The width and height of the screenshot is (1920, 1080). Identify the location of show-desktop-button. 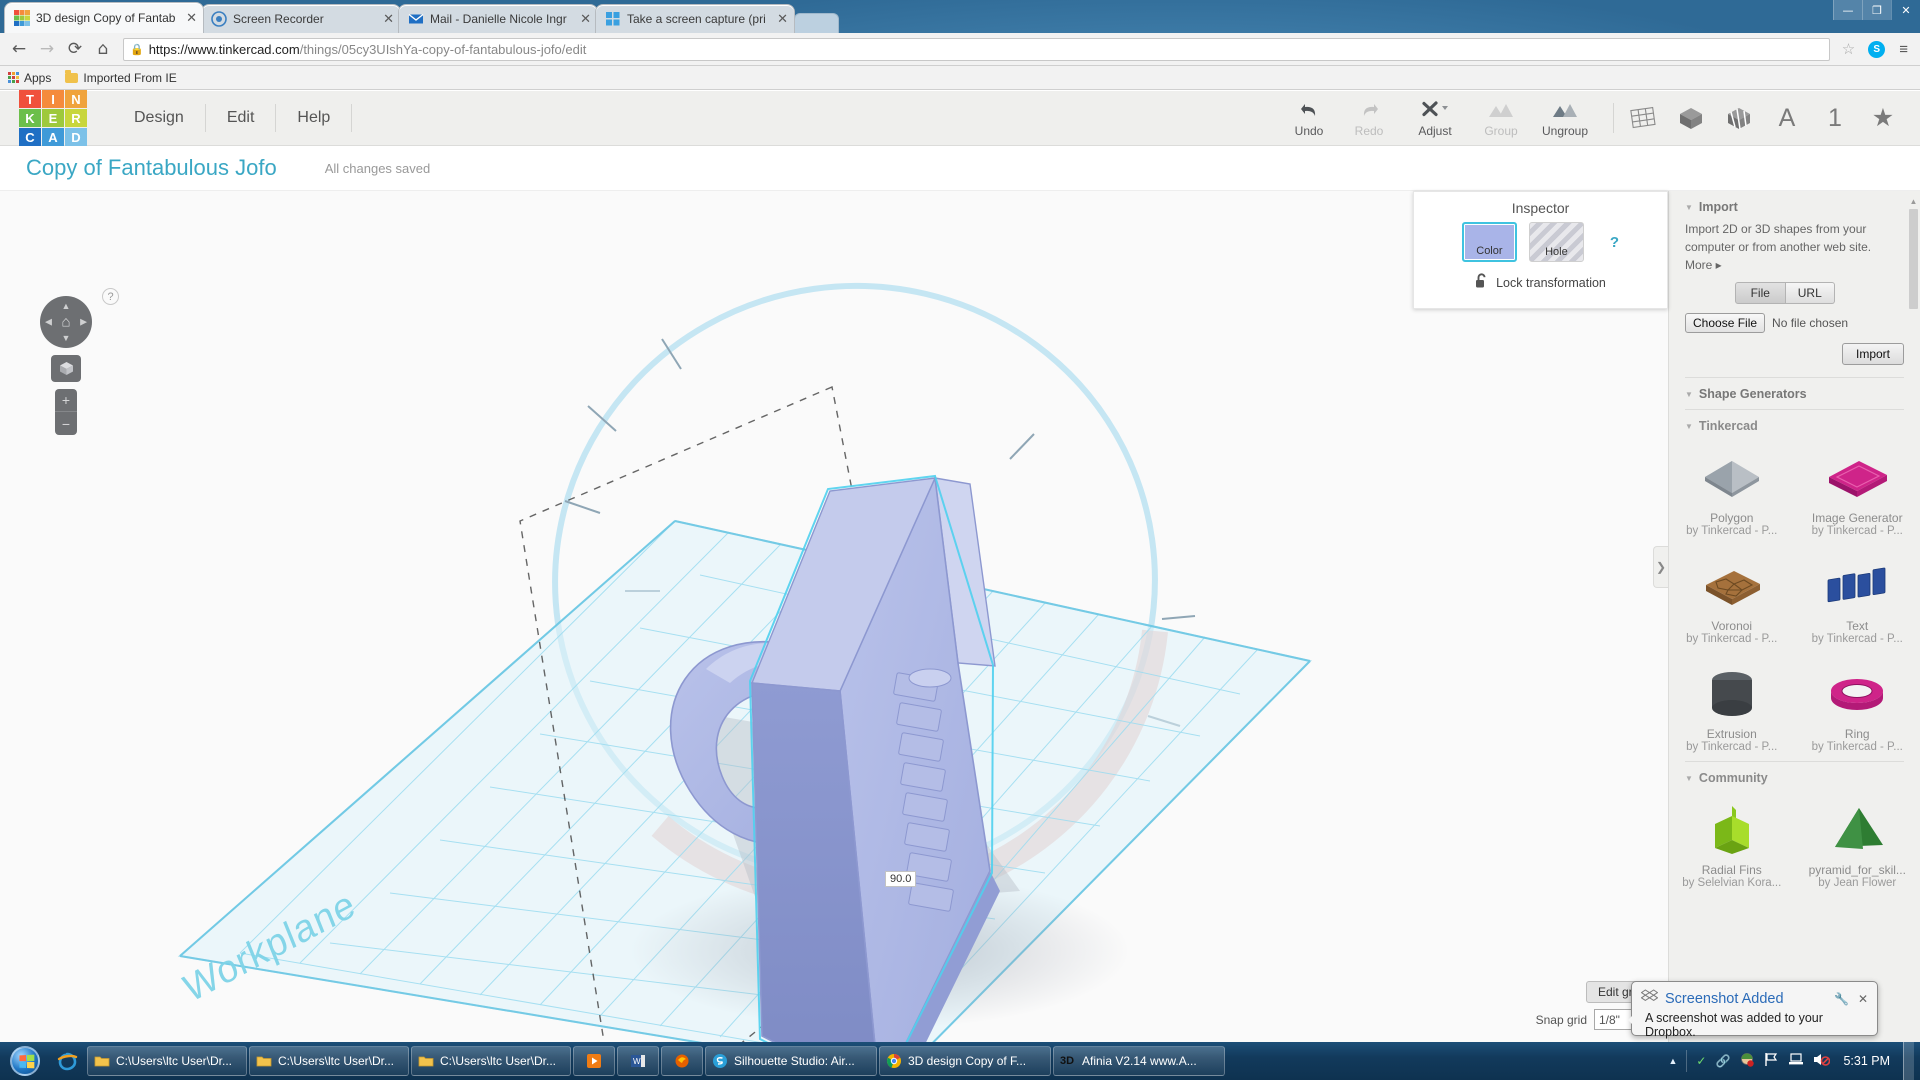
(1908, 1061).